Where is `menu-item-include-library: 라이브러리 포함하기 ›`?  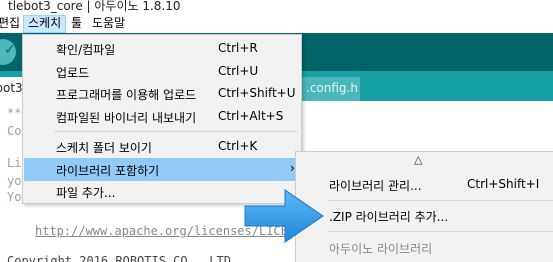
menu-item-include-library: 라이브러리 포함하기 › is located at coordinates (162, 169).